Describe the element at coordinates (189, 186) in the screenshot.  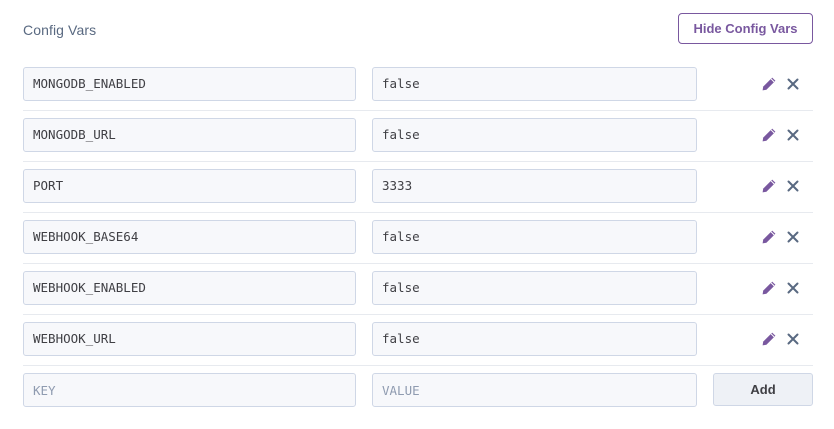
I see `config-var-key: PORT` at that location.